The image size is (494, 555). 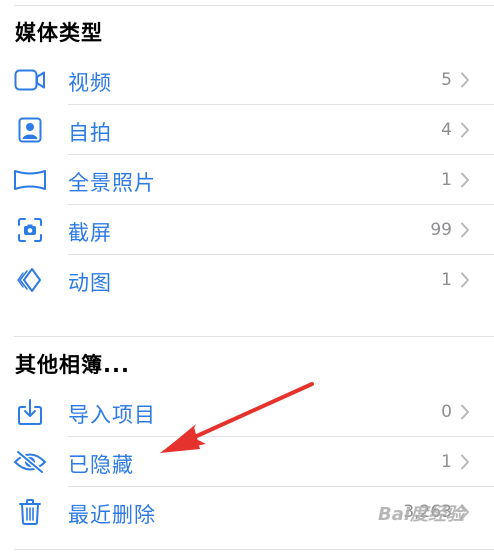 What do you see at coordinates (446, 130) in the screenshot?
I see `album-count: 4` at bounding box center [446, 130].